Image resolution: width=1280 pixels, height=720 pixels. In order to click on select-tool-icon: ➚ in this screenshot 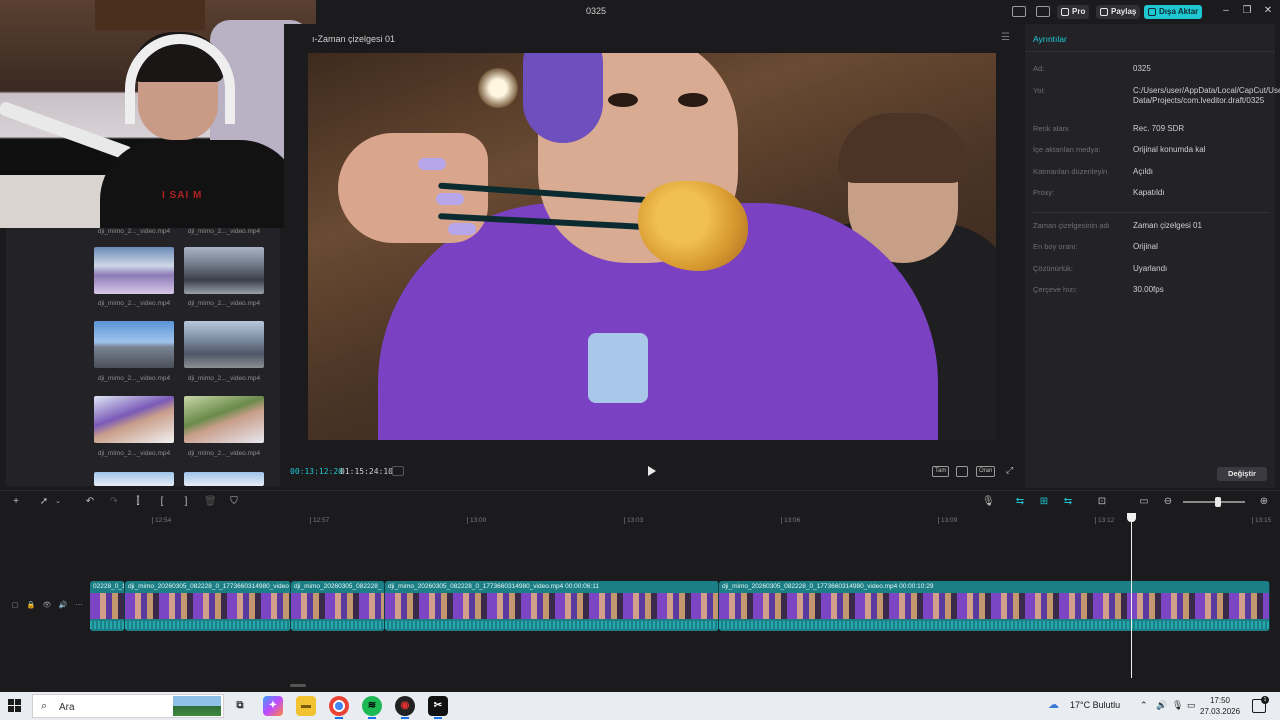, I will do `click(44, 502)`.